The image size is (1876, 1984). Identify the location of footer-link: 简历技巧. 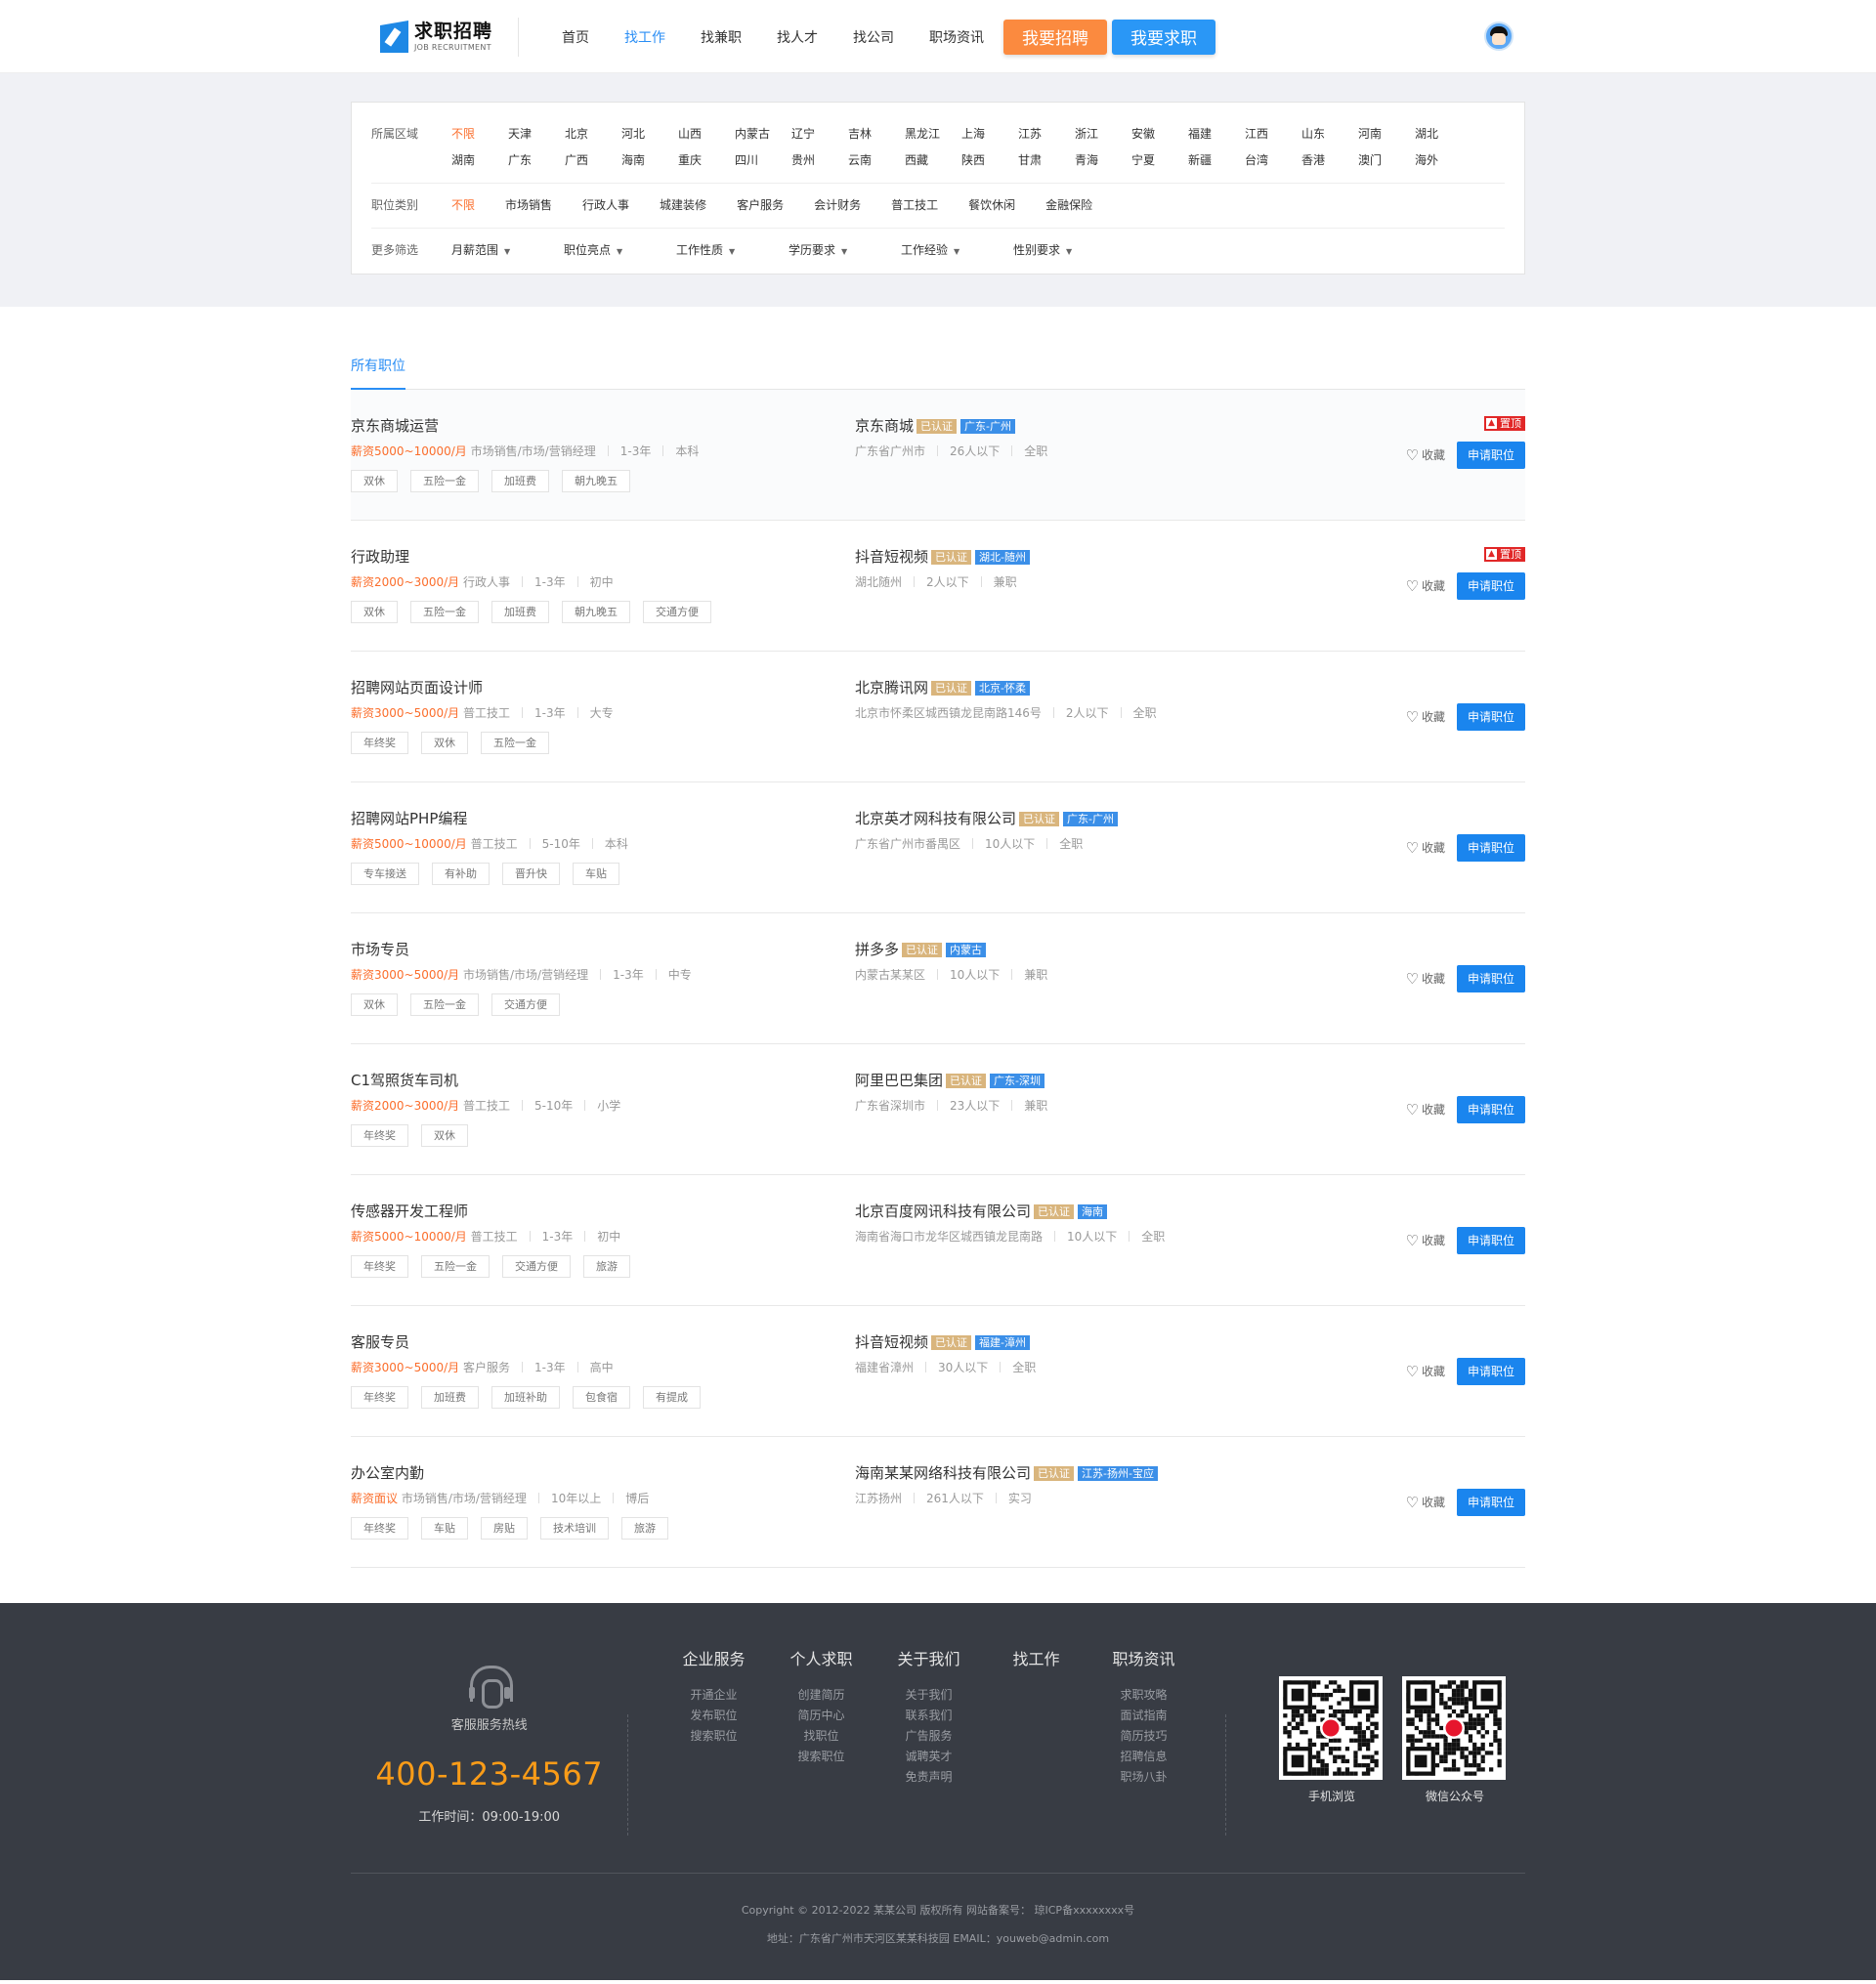
(1143, 1736).